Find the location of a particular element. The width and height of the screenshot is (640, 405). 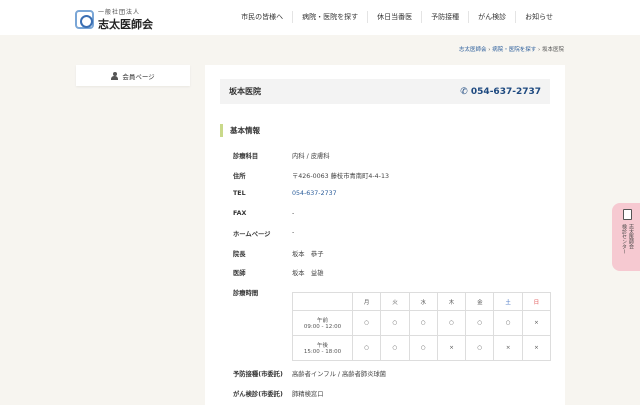

screening-center-tab: 志太医師会 検診センター is located at coordinates (626, 237).